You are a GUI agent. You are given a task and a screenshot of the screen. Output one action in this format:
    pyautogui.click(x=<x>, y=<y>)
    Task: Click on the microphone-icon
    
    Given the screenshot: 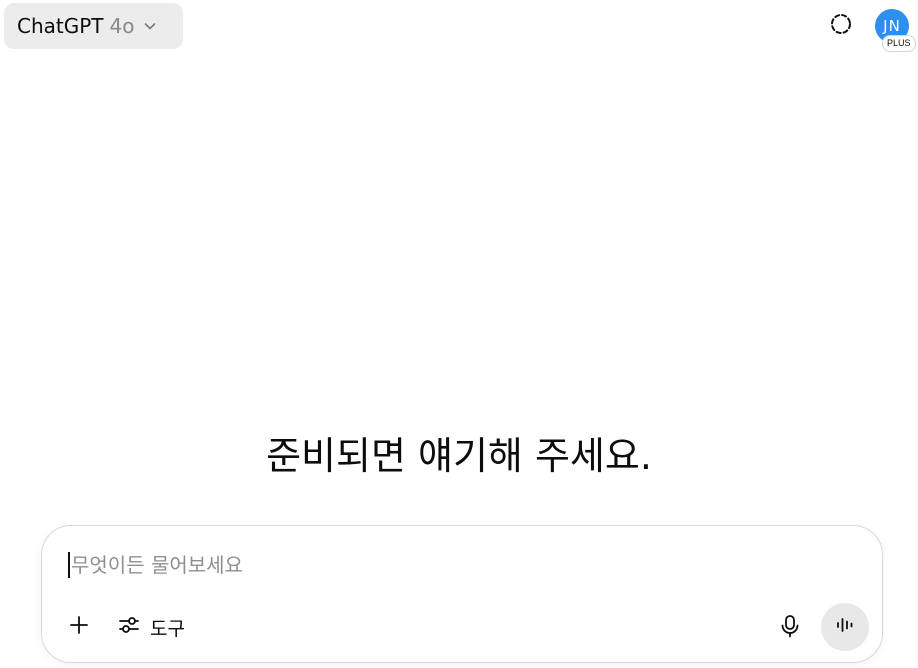 What is the action you would take?
    pyautogui.click(x=790, y=628)
    